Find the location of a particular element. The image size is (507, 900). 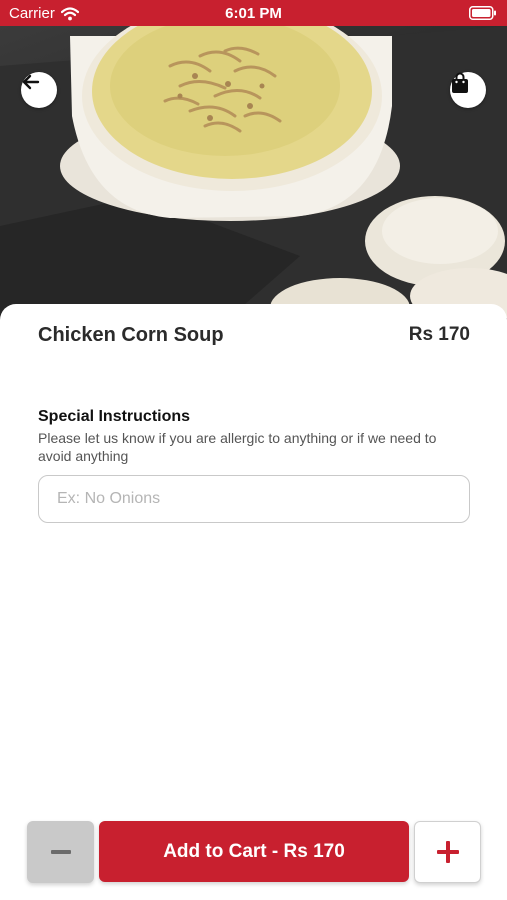

decrease-quantity-button is located at coordinates (60, 852).